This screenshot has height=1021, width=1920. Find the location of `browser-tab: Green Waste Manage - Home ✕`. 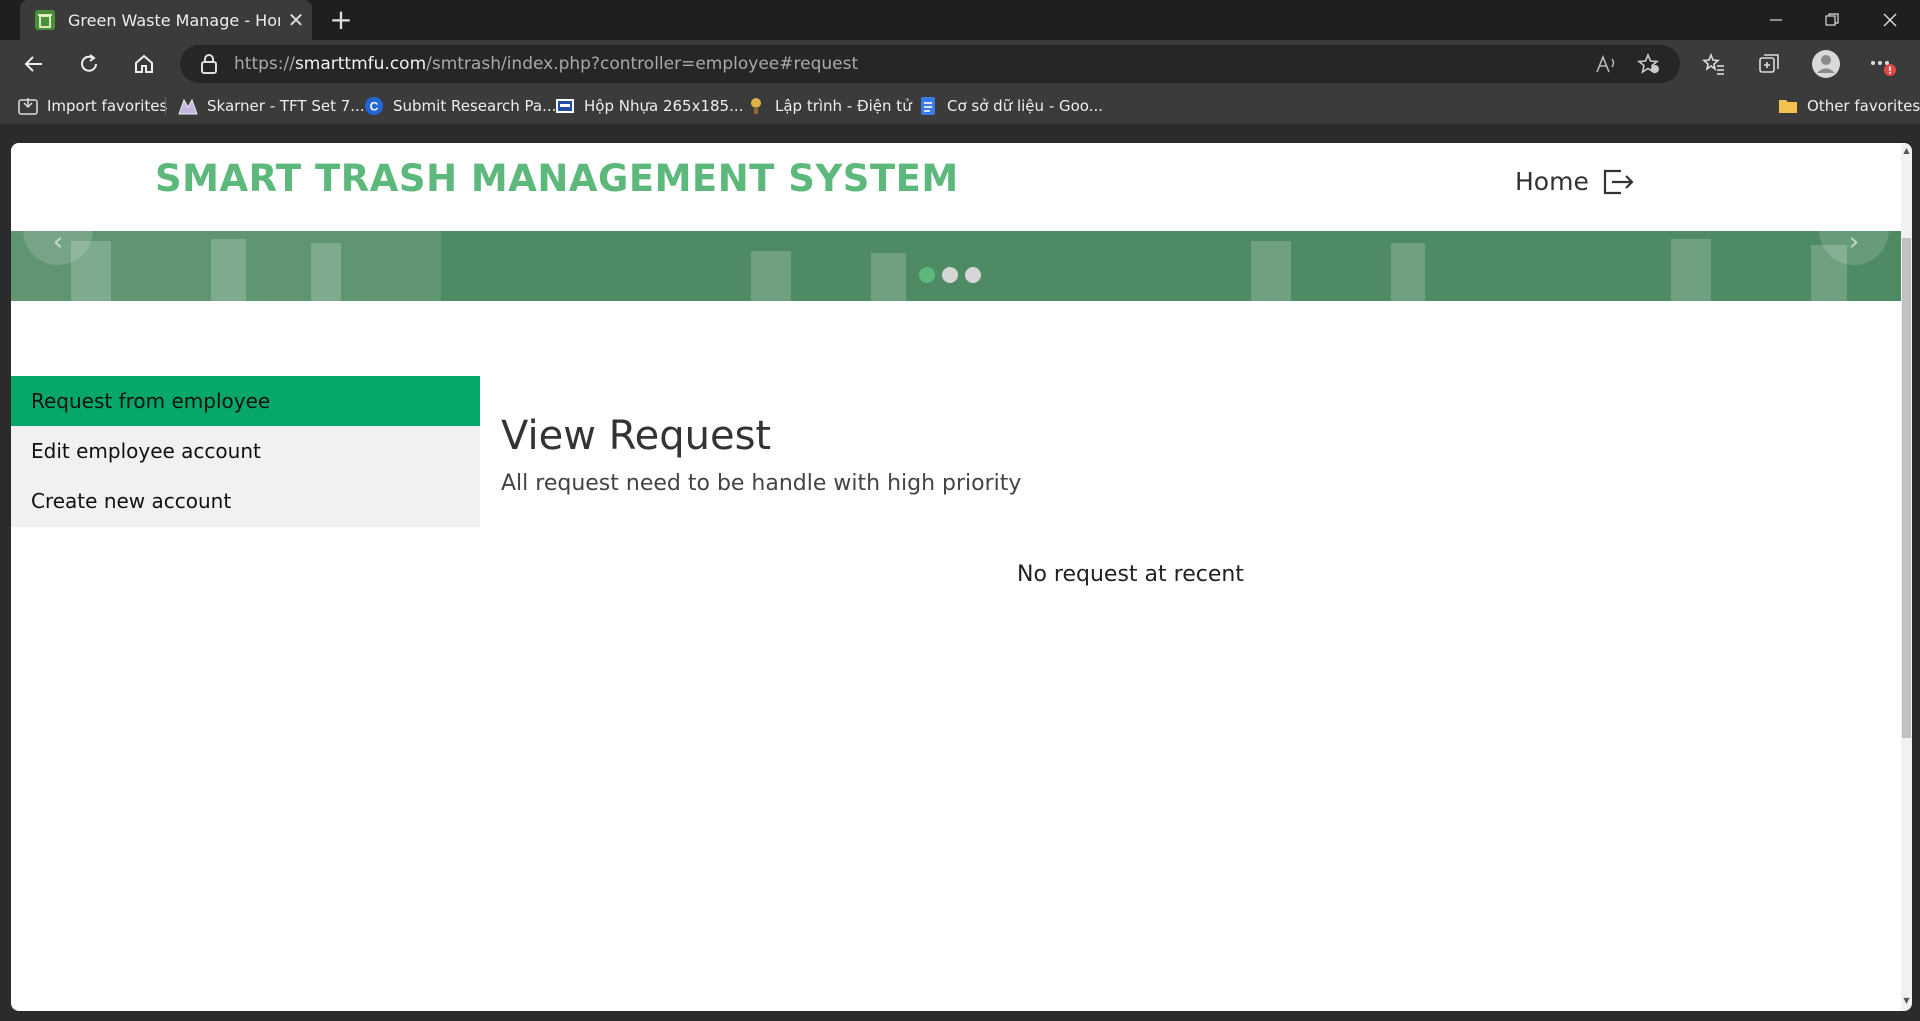

browser-tab: Green Waste Manage - Home ✕ is located at coordinates (166, 20).